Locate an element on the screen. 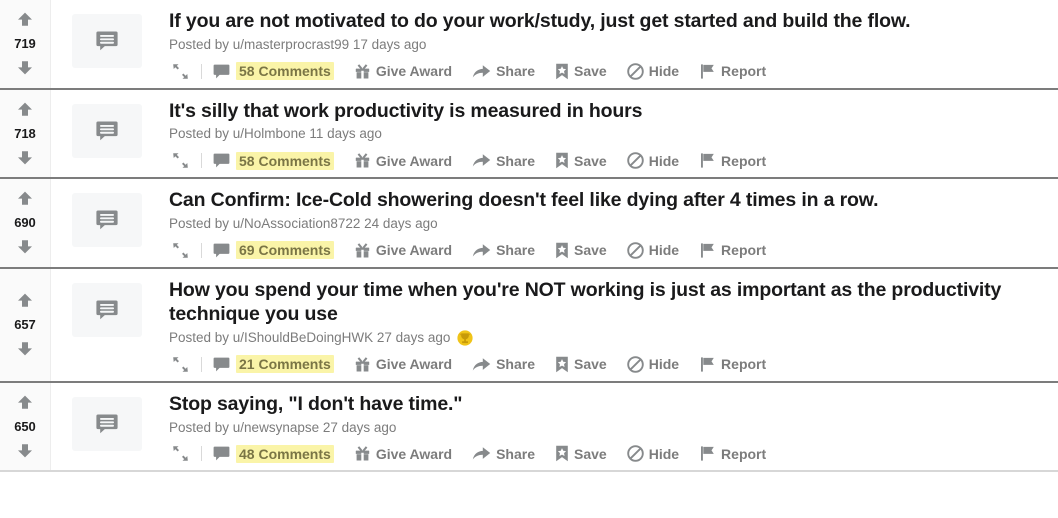 The image size is (1058, 518). comments-button: 69 Comments is located at coordinates (276, 250).